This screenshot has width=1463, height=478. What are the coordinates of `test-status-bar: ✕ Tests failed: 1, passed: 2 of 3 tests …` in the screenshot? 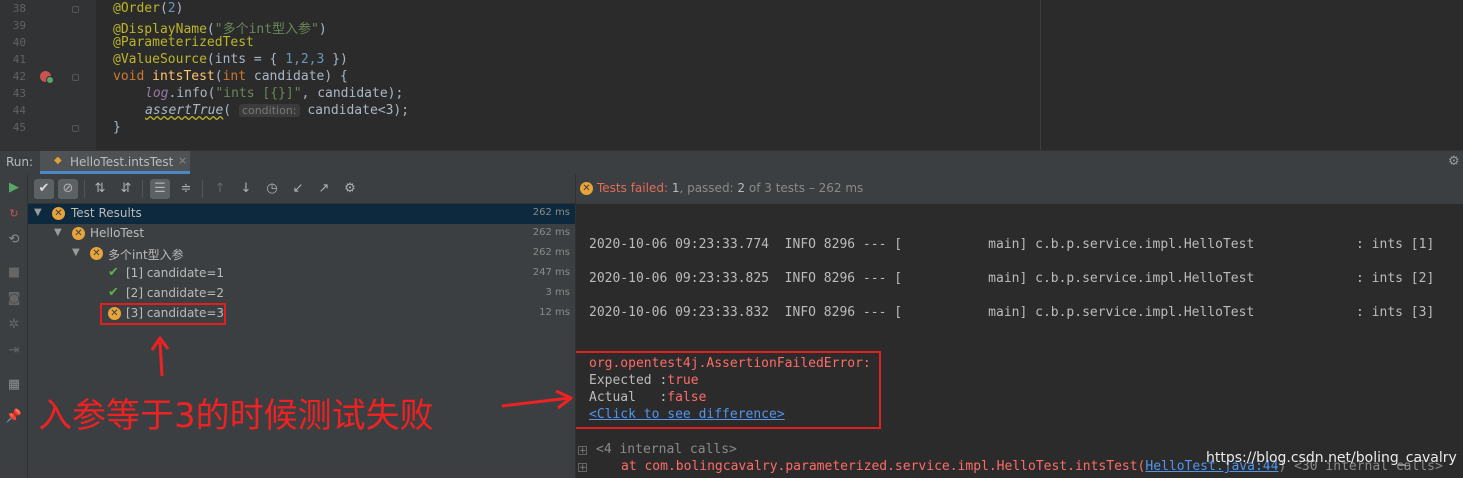 It's located at (1019, 189).